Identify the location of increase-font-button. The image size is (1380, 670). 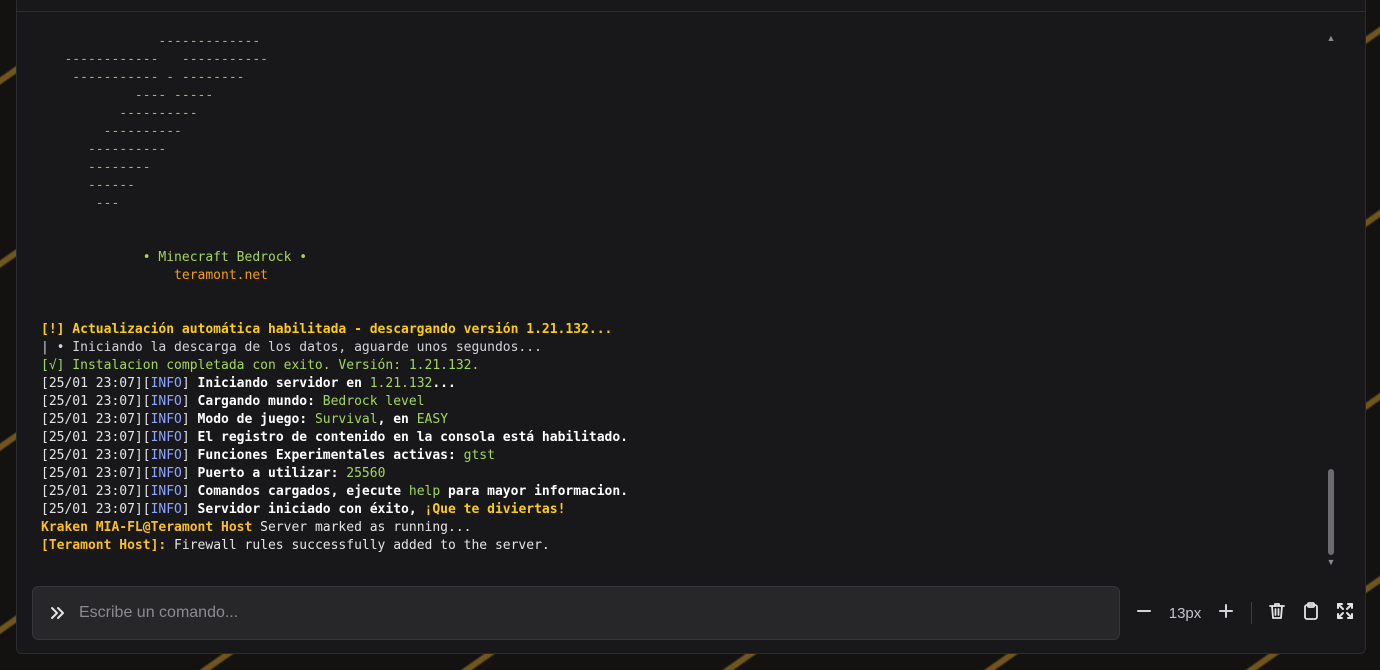
(1226, 613).